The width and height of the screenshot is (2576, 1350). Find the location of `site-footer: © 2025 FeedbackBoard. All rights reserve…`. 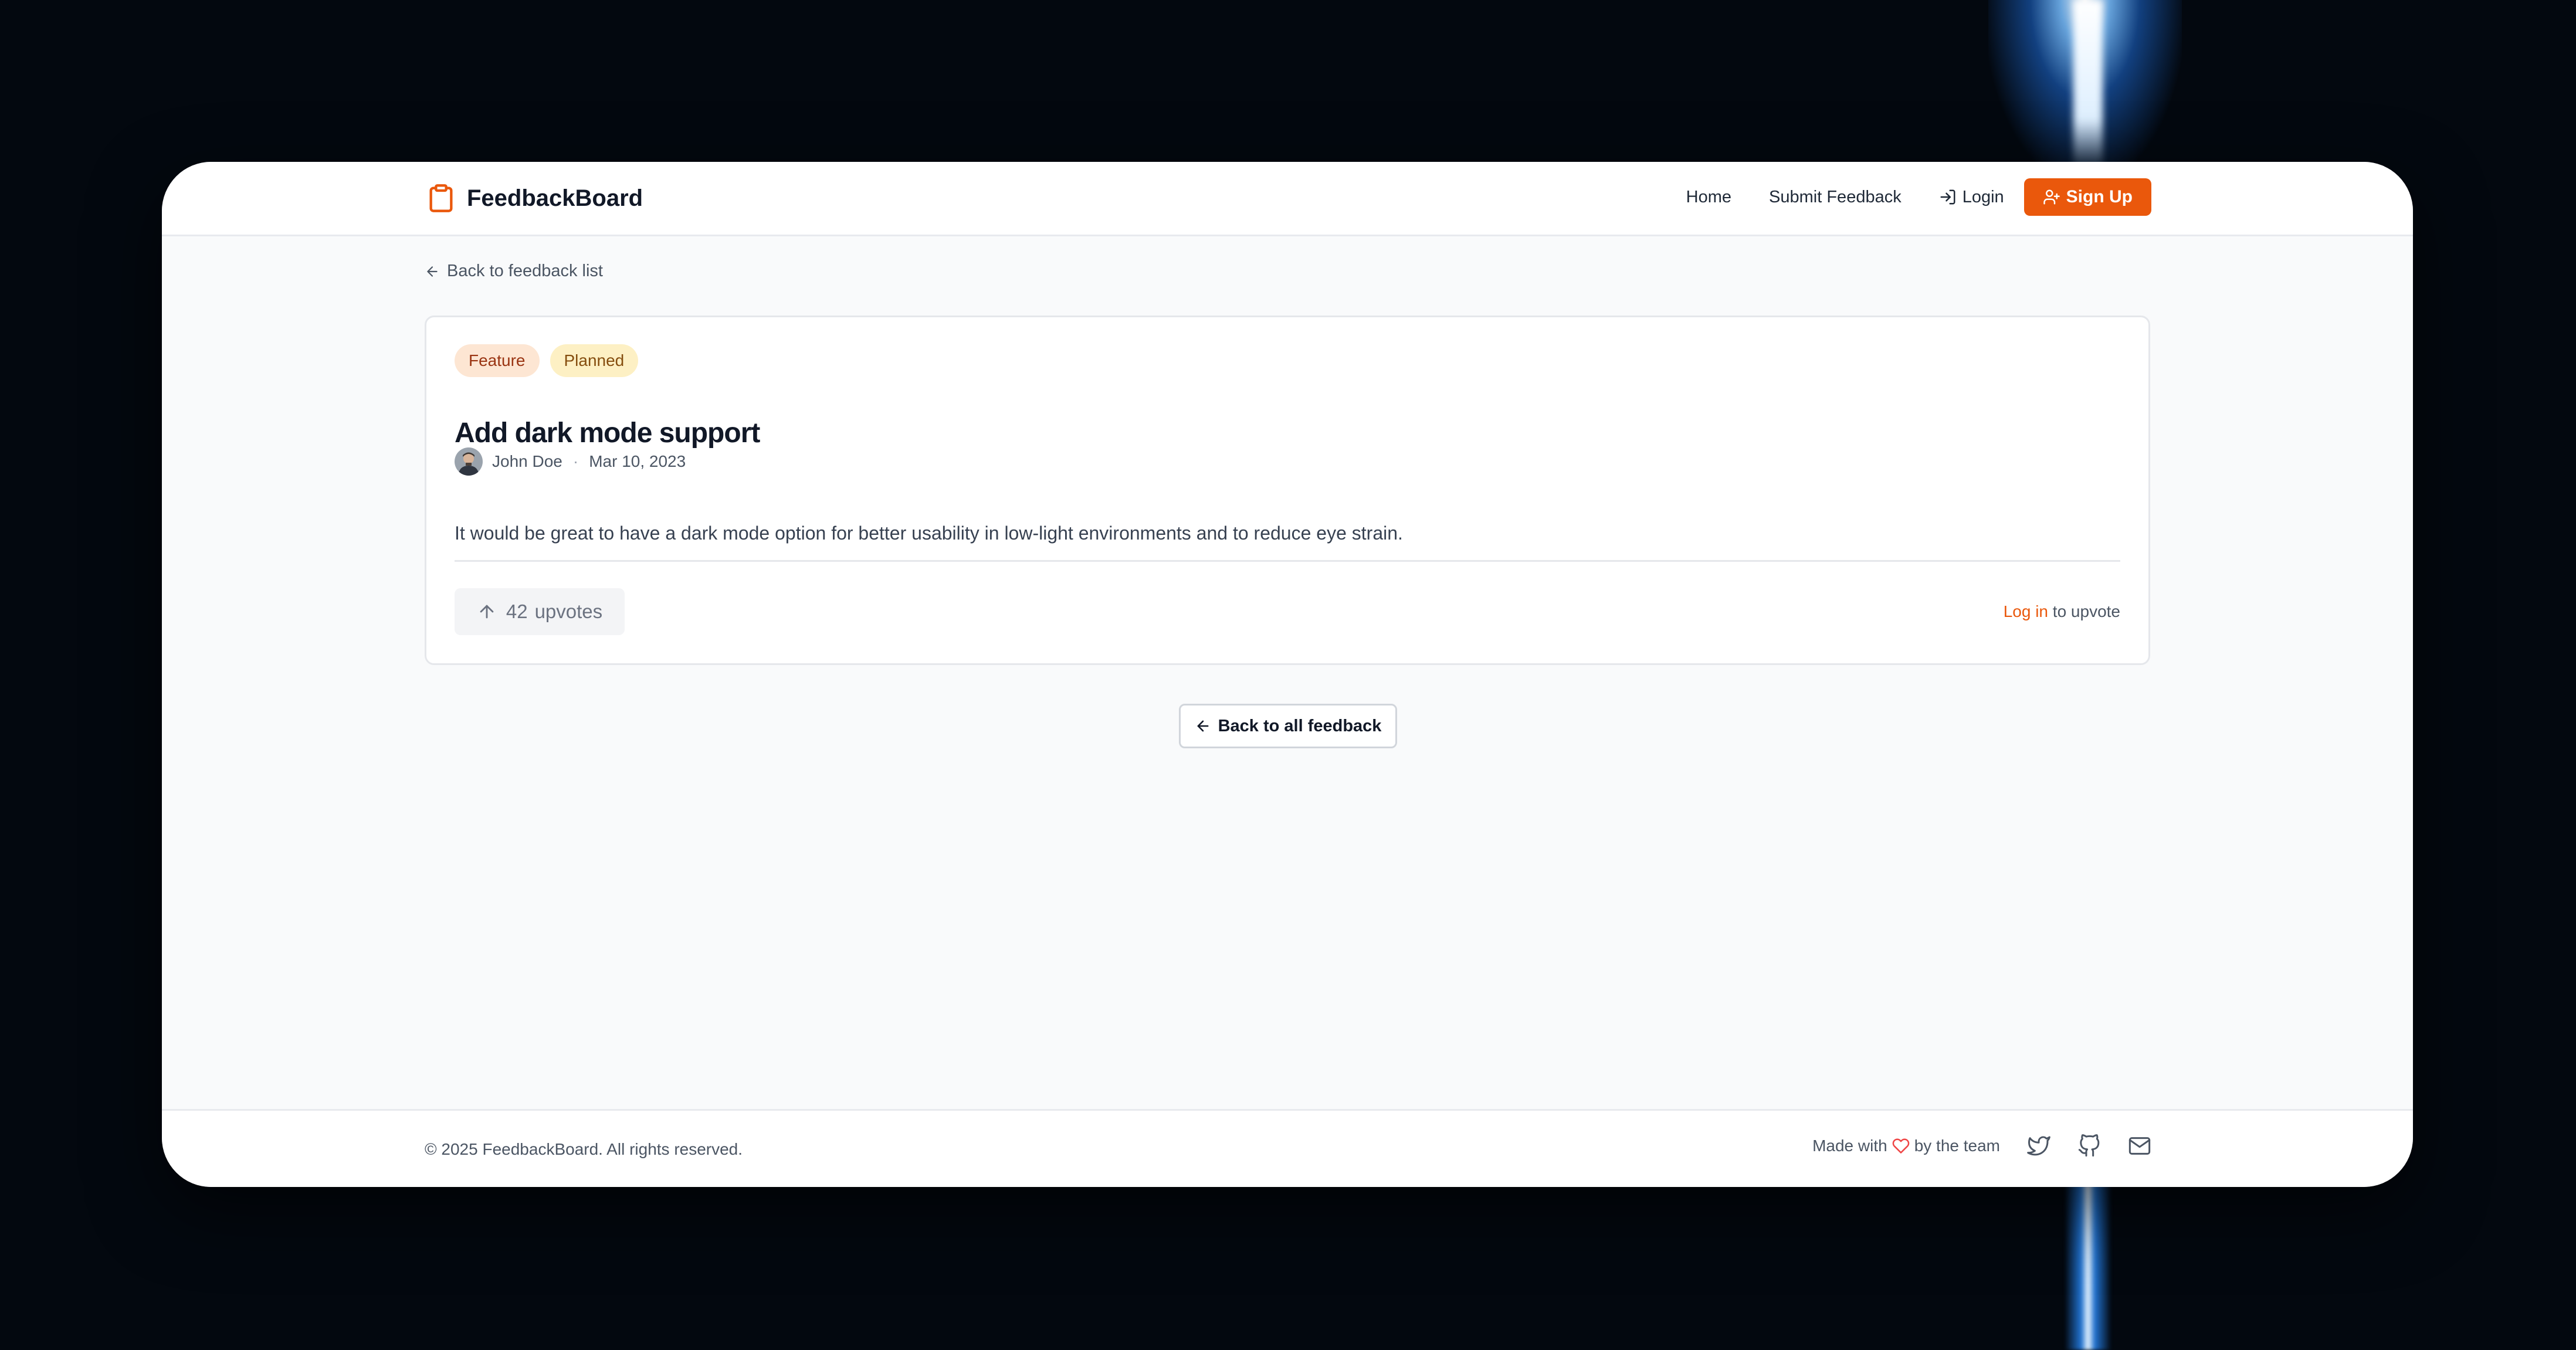

site-footer: © 2025 FeedbackBoard. All rights reserve… is located at coordinates (1287, 1148).